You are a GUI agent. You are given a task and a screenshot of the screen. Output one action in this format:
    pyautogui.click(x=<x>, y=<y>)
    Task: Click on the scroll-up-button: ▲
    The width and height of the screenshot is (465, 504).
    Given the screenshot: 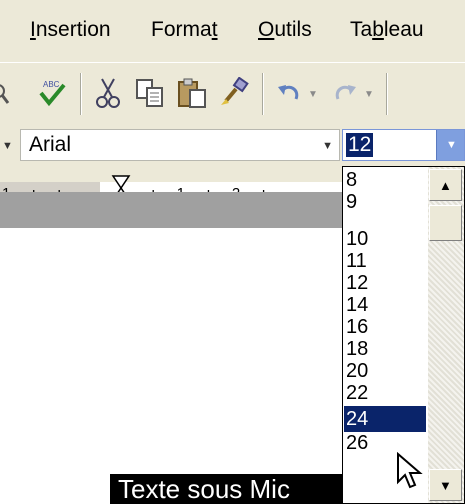 What is the action you would take?
    pyautogui.click(x=445, y=185)
    